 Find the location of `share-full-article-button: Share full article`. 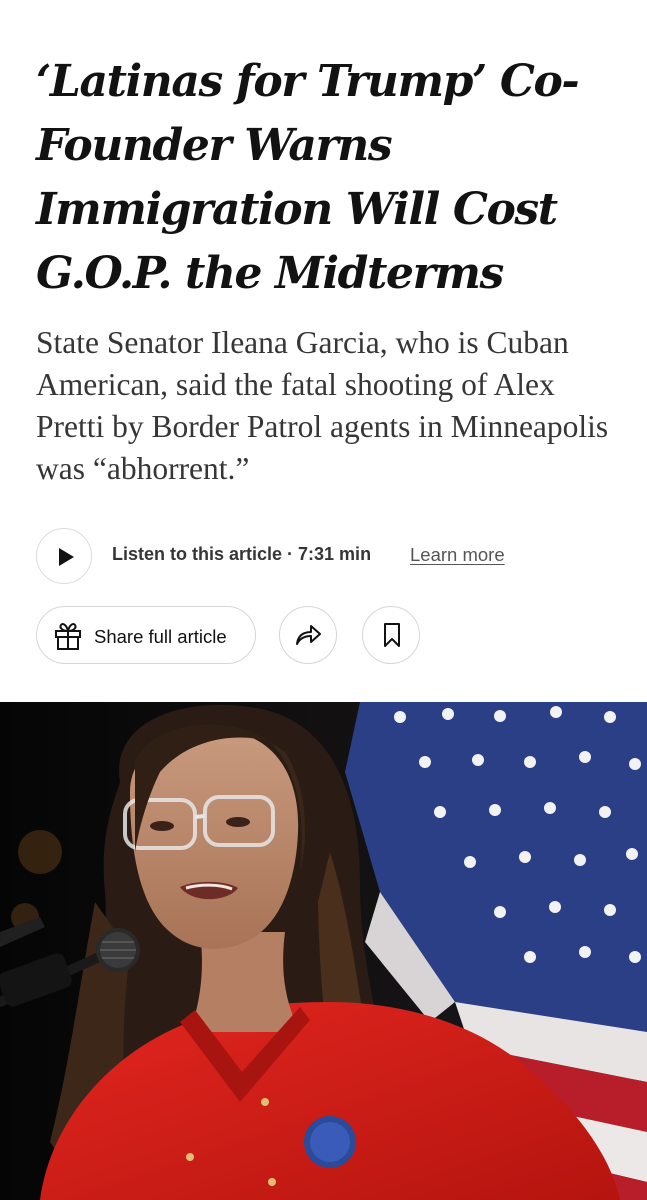

share-full-article-button: Share full article is located at coordinates (146, 635).